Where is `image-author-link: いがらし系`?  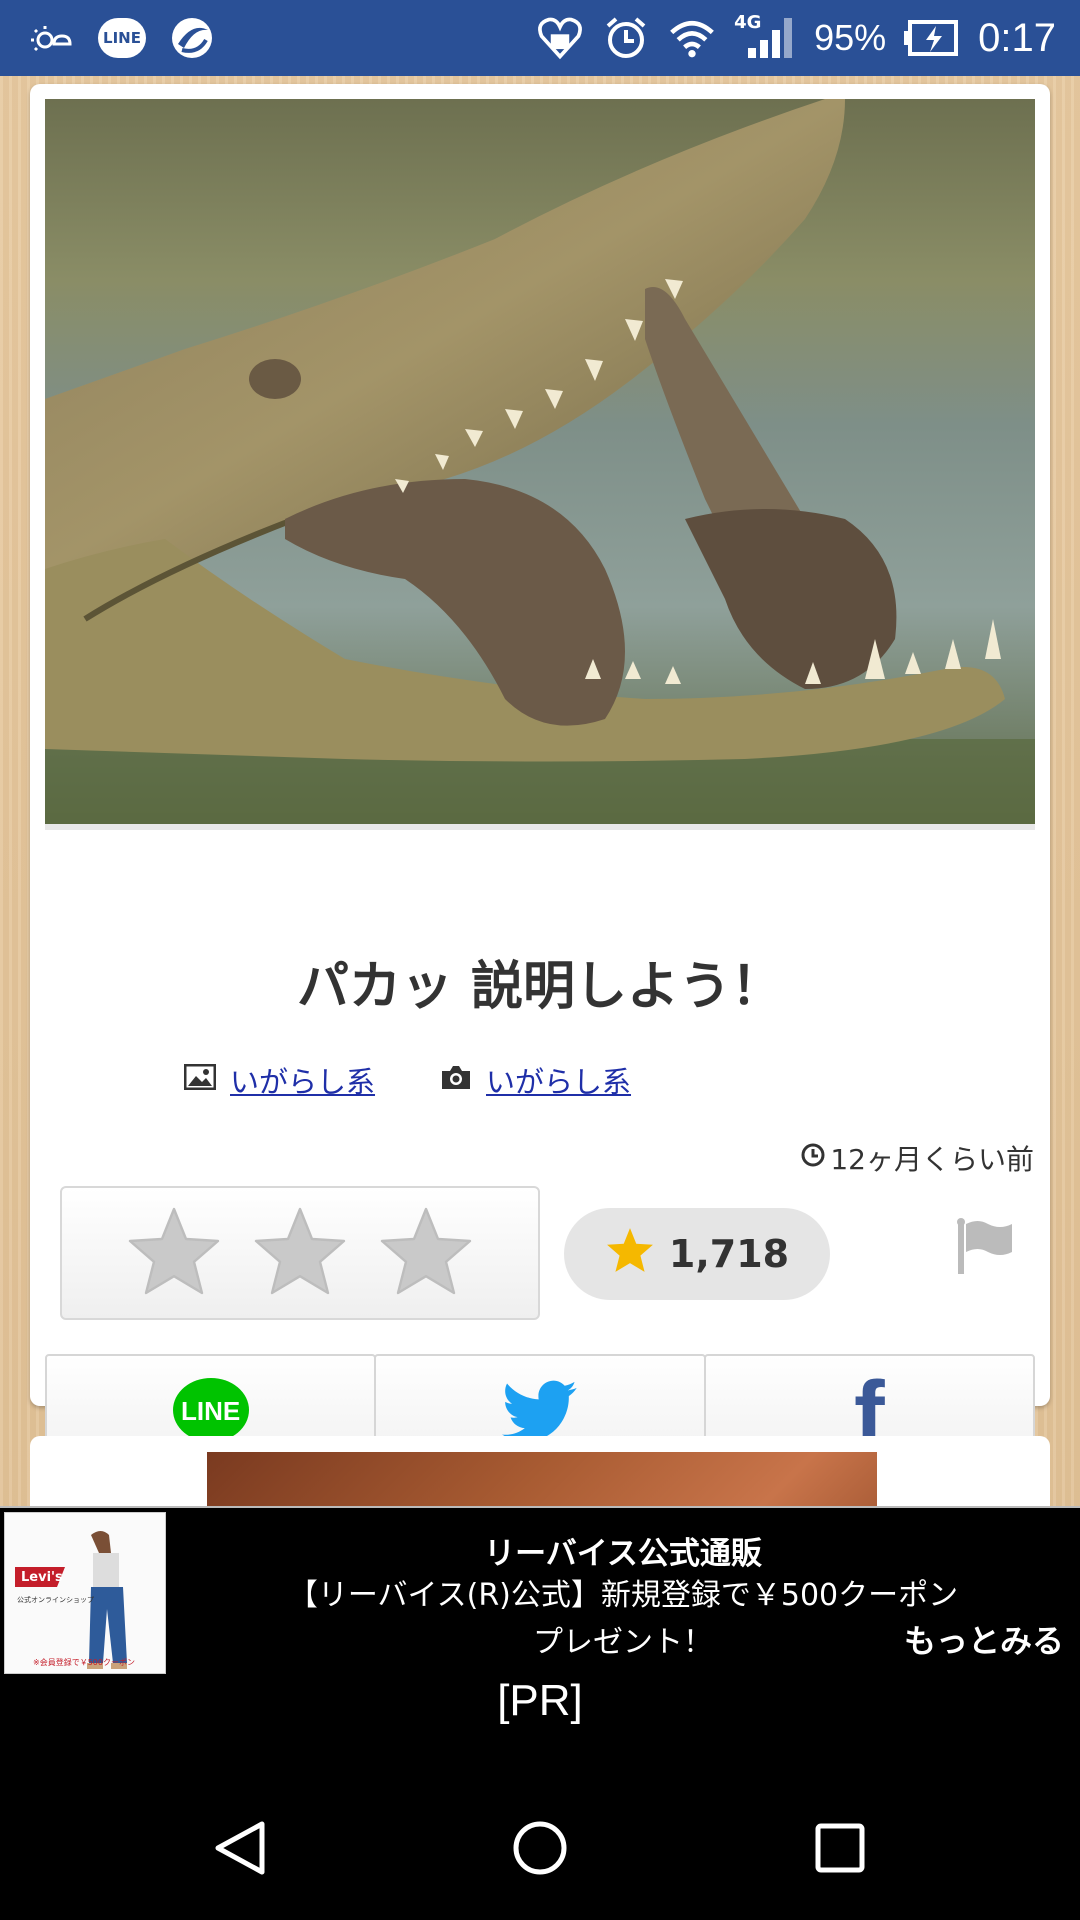
image-author-link: いがらし系 is located at coordinates (302, 1080).